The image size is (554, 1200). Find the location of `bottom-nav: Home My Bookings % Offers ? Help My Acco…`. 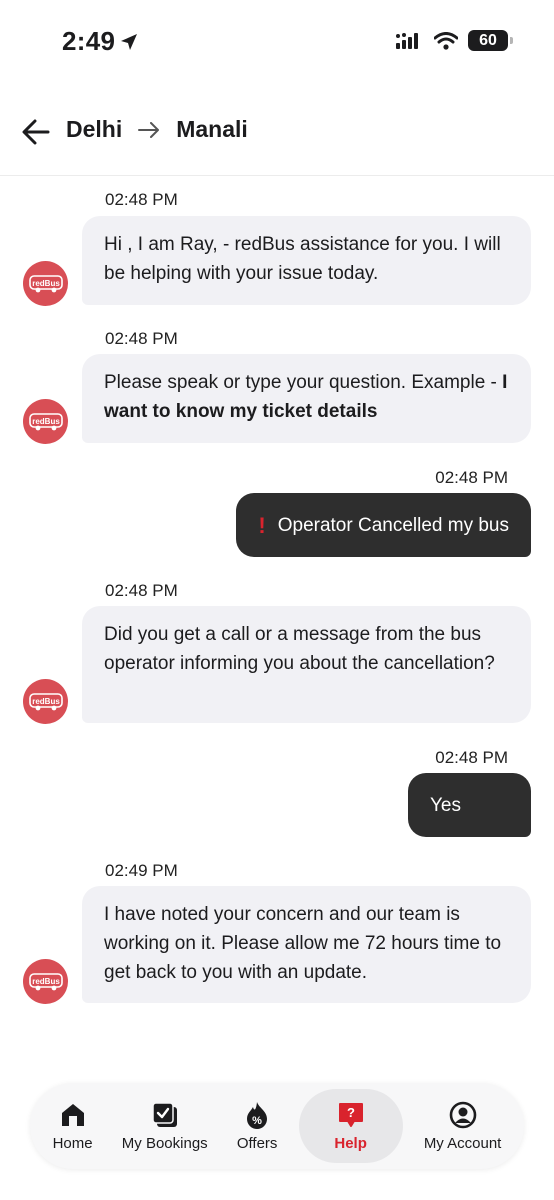

bottom-nav: Home My Bookings % Offers ? Help My Acco… is located at coordinates (277, 1126).